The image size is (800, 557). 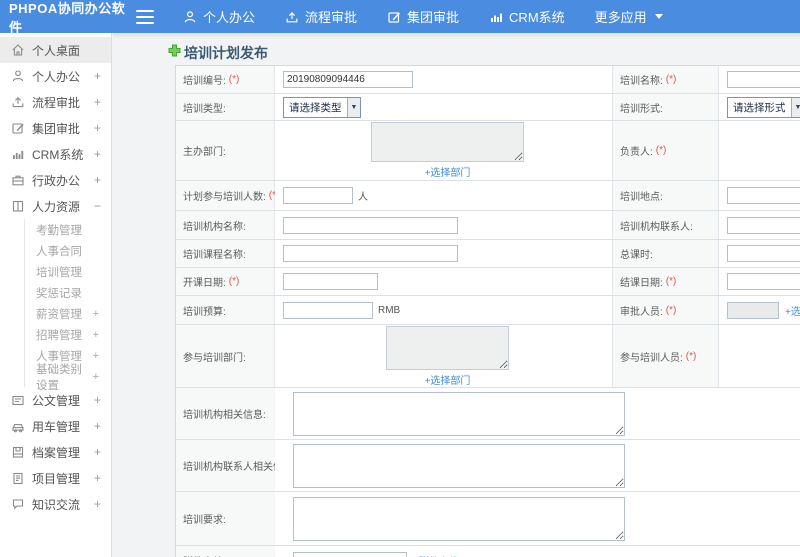 I want to click on form-row-count-place: 计划参与培训人数:(*) 人 培训地点:, so click(x=488, y=196).